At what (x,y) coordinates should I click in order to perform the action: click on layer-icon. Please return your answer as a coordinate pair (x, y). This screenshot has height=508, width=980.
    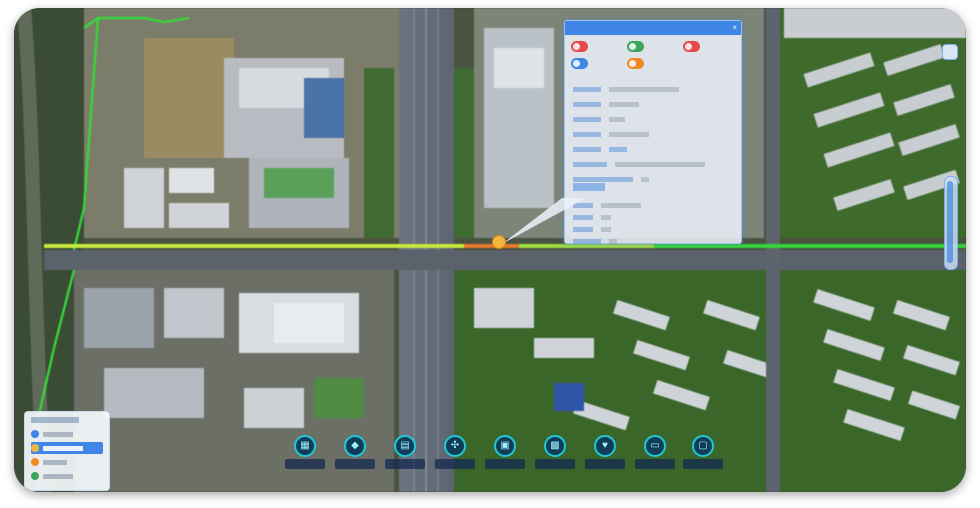
    Looking at the image, I should click on (950, 52).